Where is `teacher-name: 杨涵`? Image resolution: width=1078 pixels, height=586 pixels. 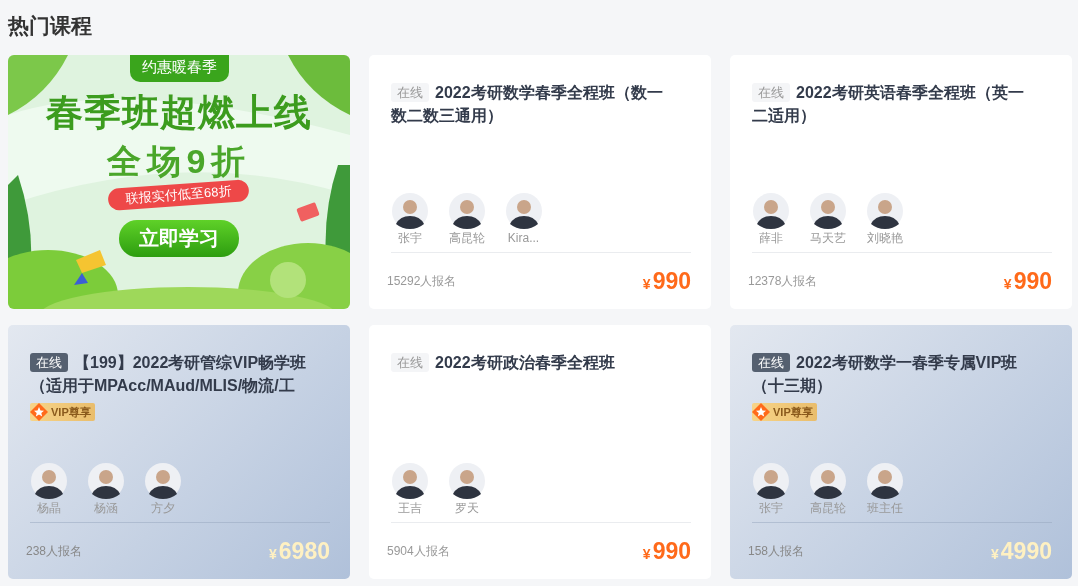 teacher-name: 杨涵 is located at coordinates (105, 508).